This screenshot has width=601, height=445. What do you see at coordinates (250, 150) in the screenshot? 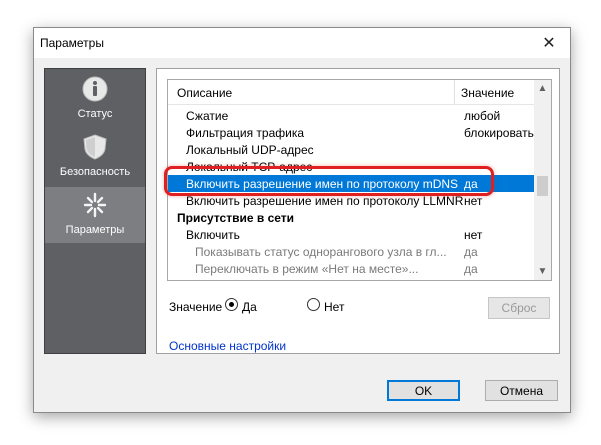
I see `list-item-label: Локальный UDP-адрес` at bounding box center [250, 150].